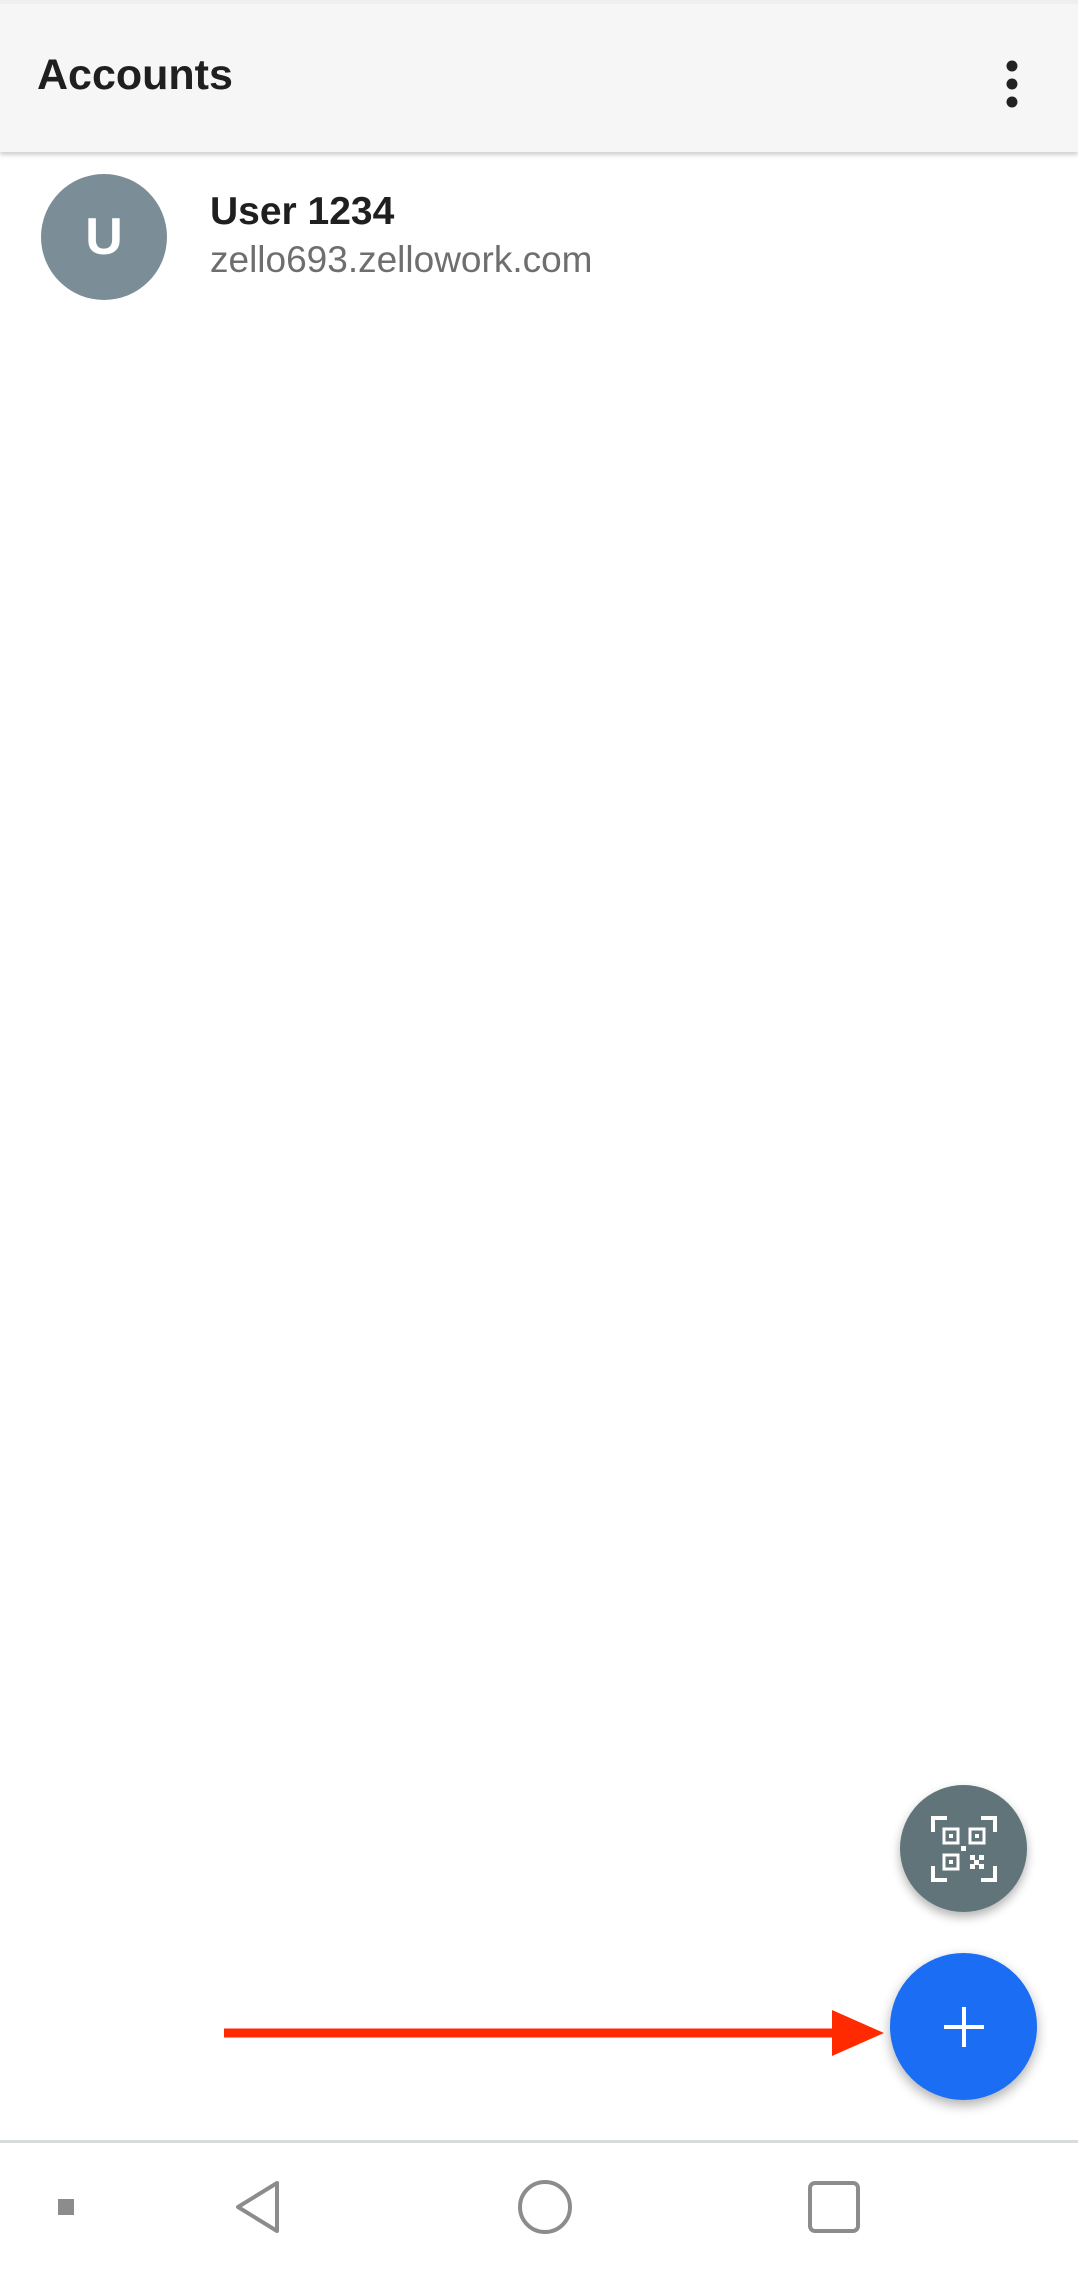 The height and width of the screenshot is (2270, 1078). I want to click on recents-dot-icon, so click(66, 2206).